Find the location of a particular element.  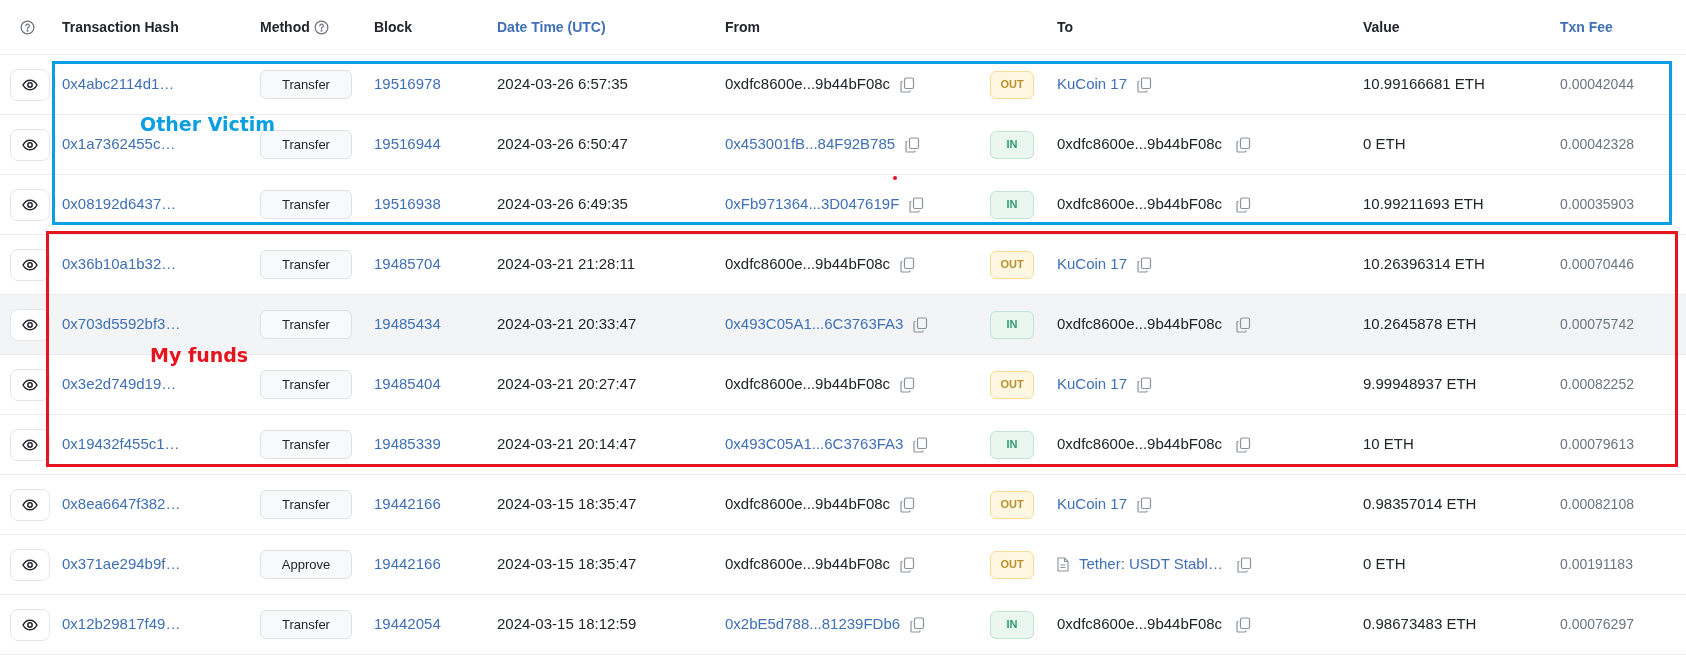

column-header: Txn Fee is located at coordinates (1586, 27).